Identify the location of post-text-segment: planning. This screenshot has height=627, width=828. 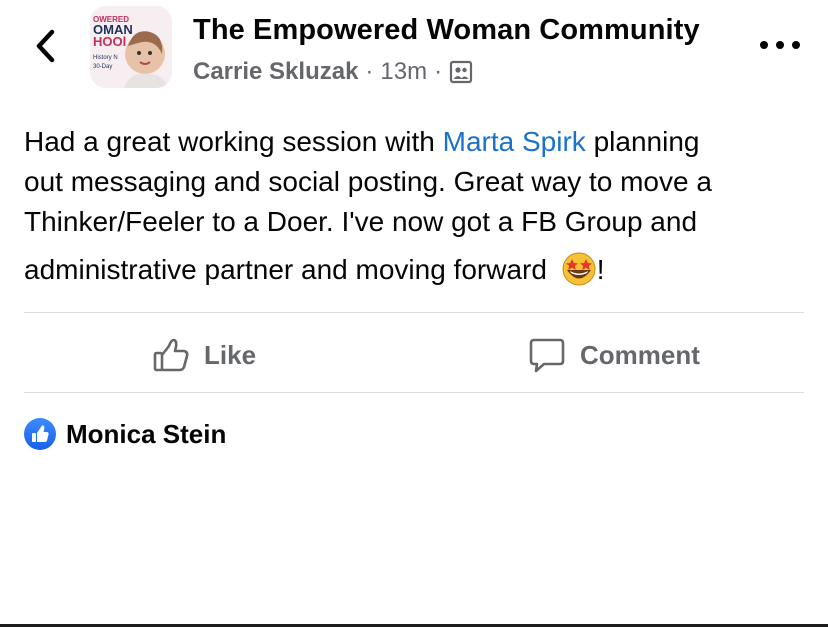
(642, 141).